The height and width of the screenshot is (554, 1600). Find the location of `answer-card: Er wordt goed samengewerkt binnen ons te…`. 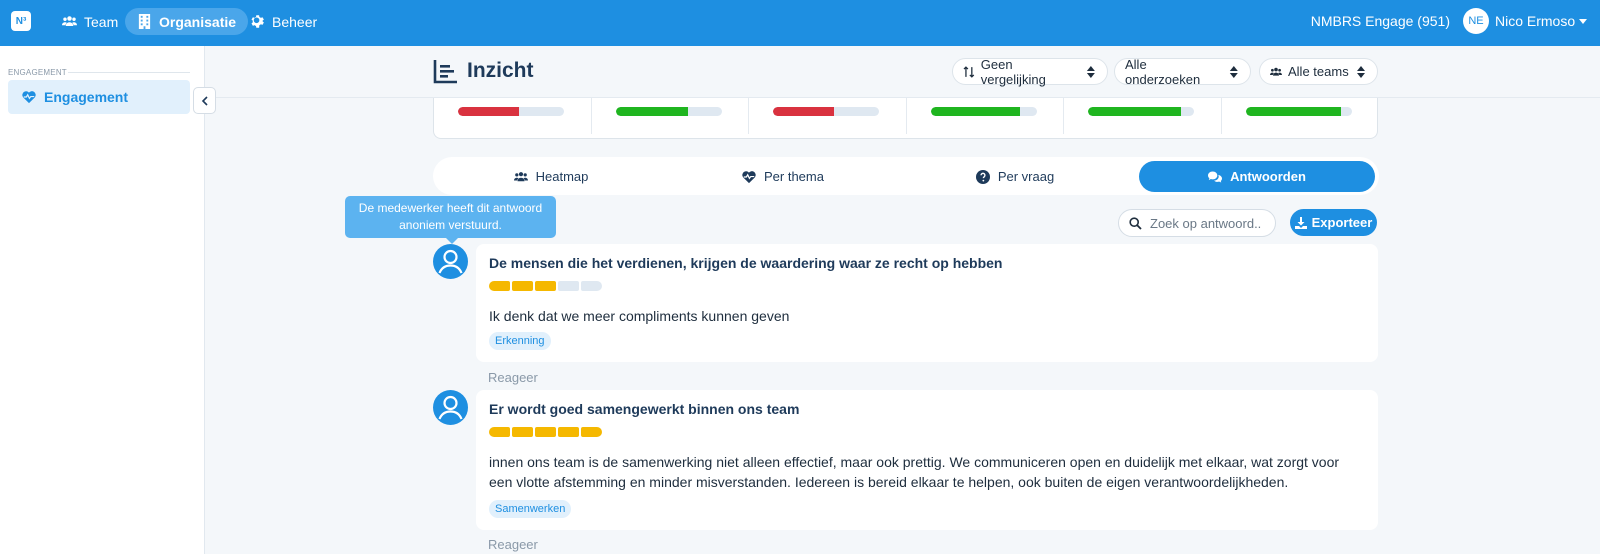

answer-card: Er wordt goed samengewerkt binnen ons te… is located at coordinates (927, 460).